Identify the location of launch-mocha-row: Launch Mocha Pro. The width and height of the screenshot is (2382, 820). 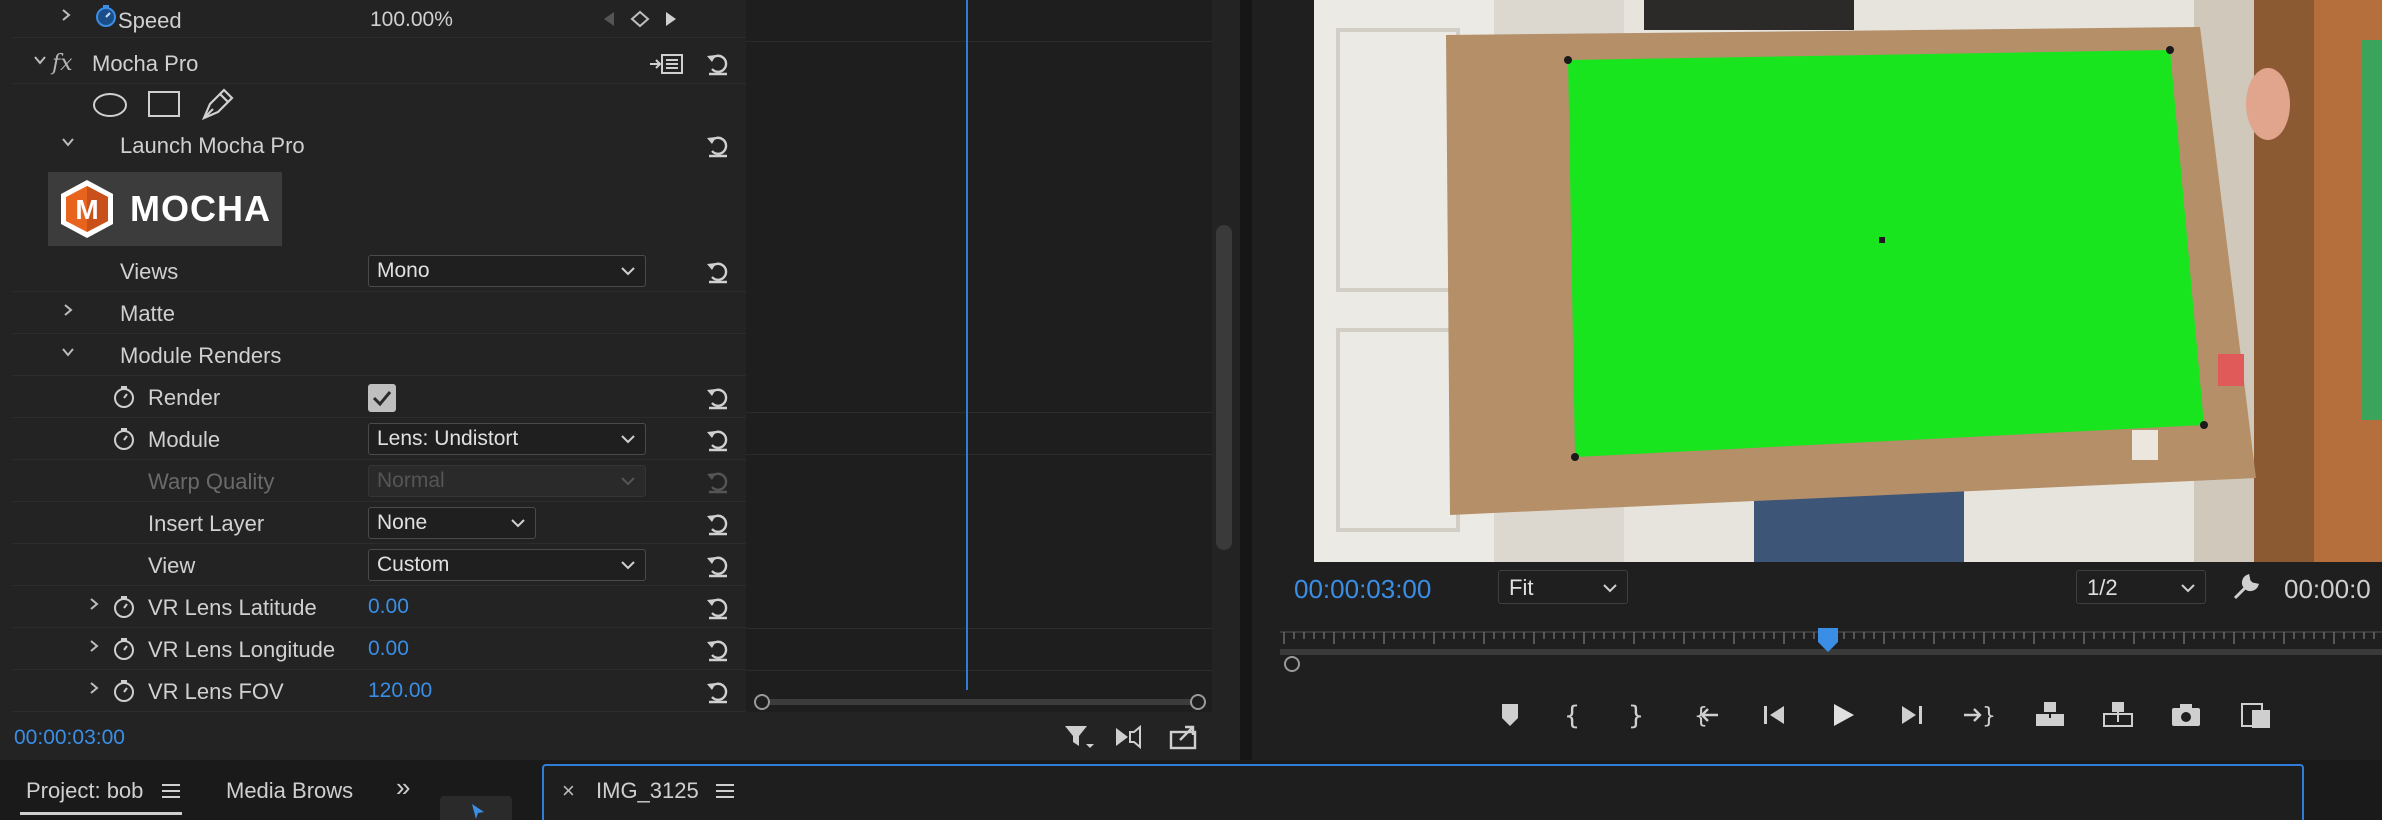
(379, 145).